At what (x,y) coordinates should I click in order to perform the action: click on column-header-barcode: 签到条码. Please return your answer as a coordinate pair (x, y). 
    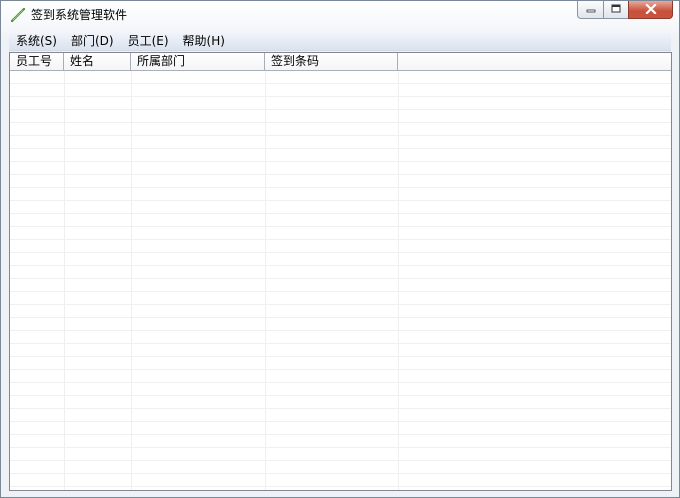
    Looking at the image, I should click on (331, 61).